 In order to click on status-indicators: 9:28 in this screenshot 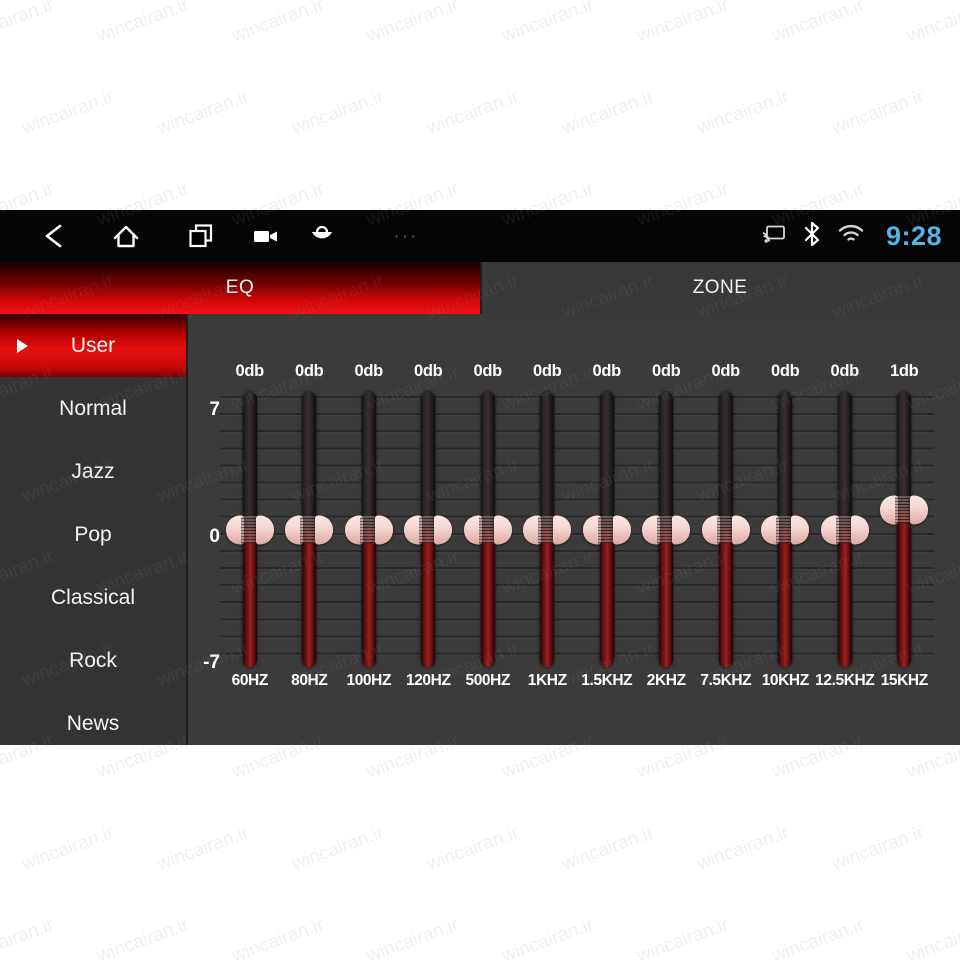, I will do `click(850, 236)`.